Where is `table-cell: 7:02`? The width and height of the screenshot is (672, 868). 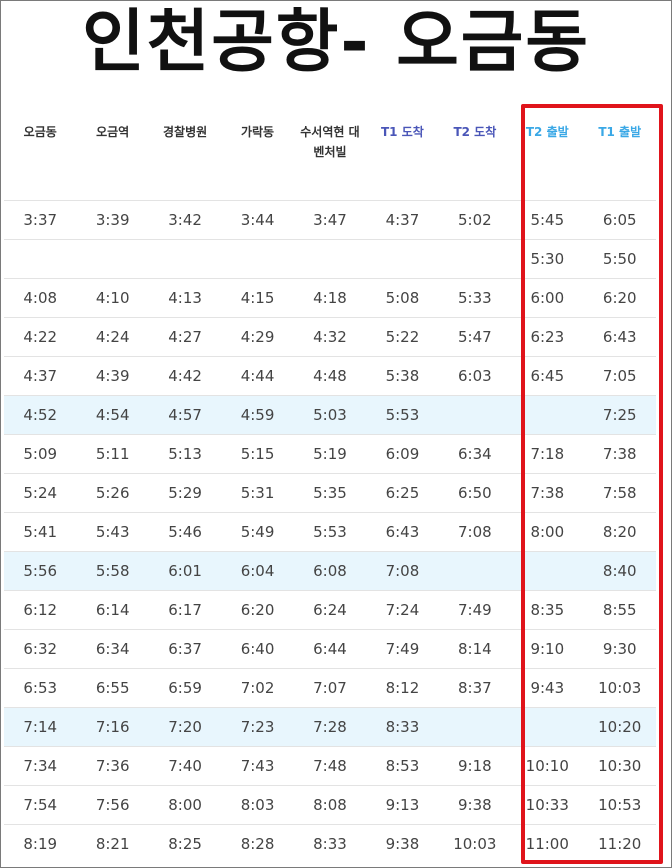 table-cell: 7:02 is located at coordinates (257, 688).